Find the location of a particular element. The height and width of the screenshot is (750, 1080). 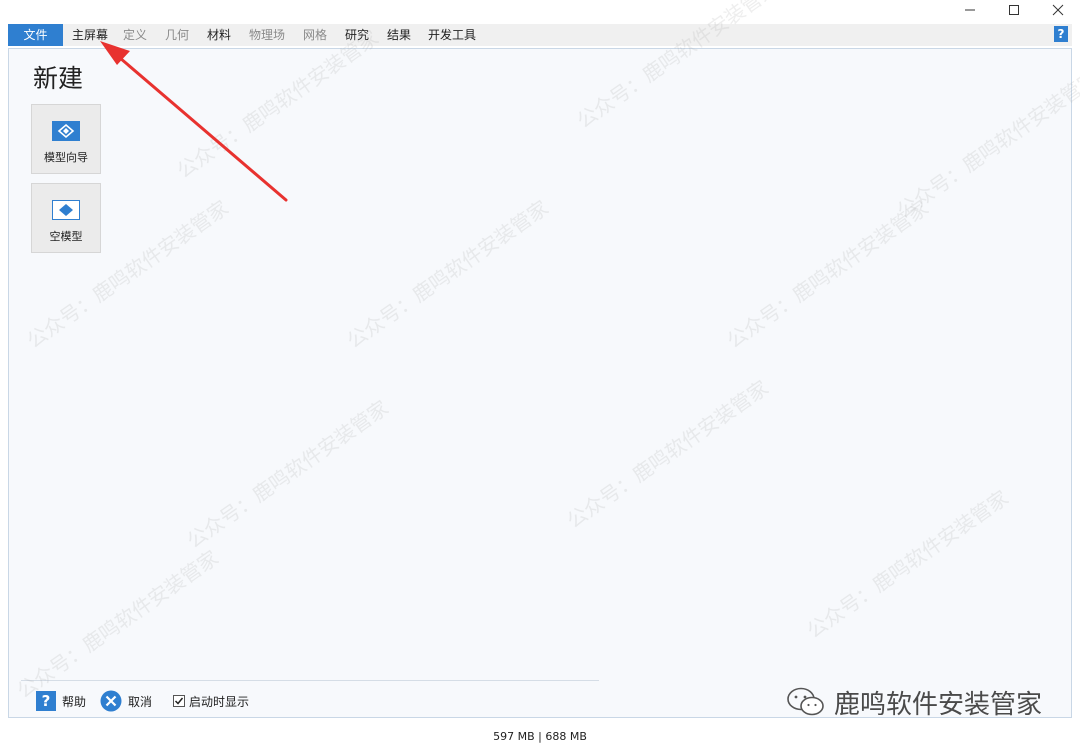

footer-divider is located at coordinates (310, 680).